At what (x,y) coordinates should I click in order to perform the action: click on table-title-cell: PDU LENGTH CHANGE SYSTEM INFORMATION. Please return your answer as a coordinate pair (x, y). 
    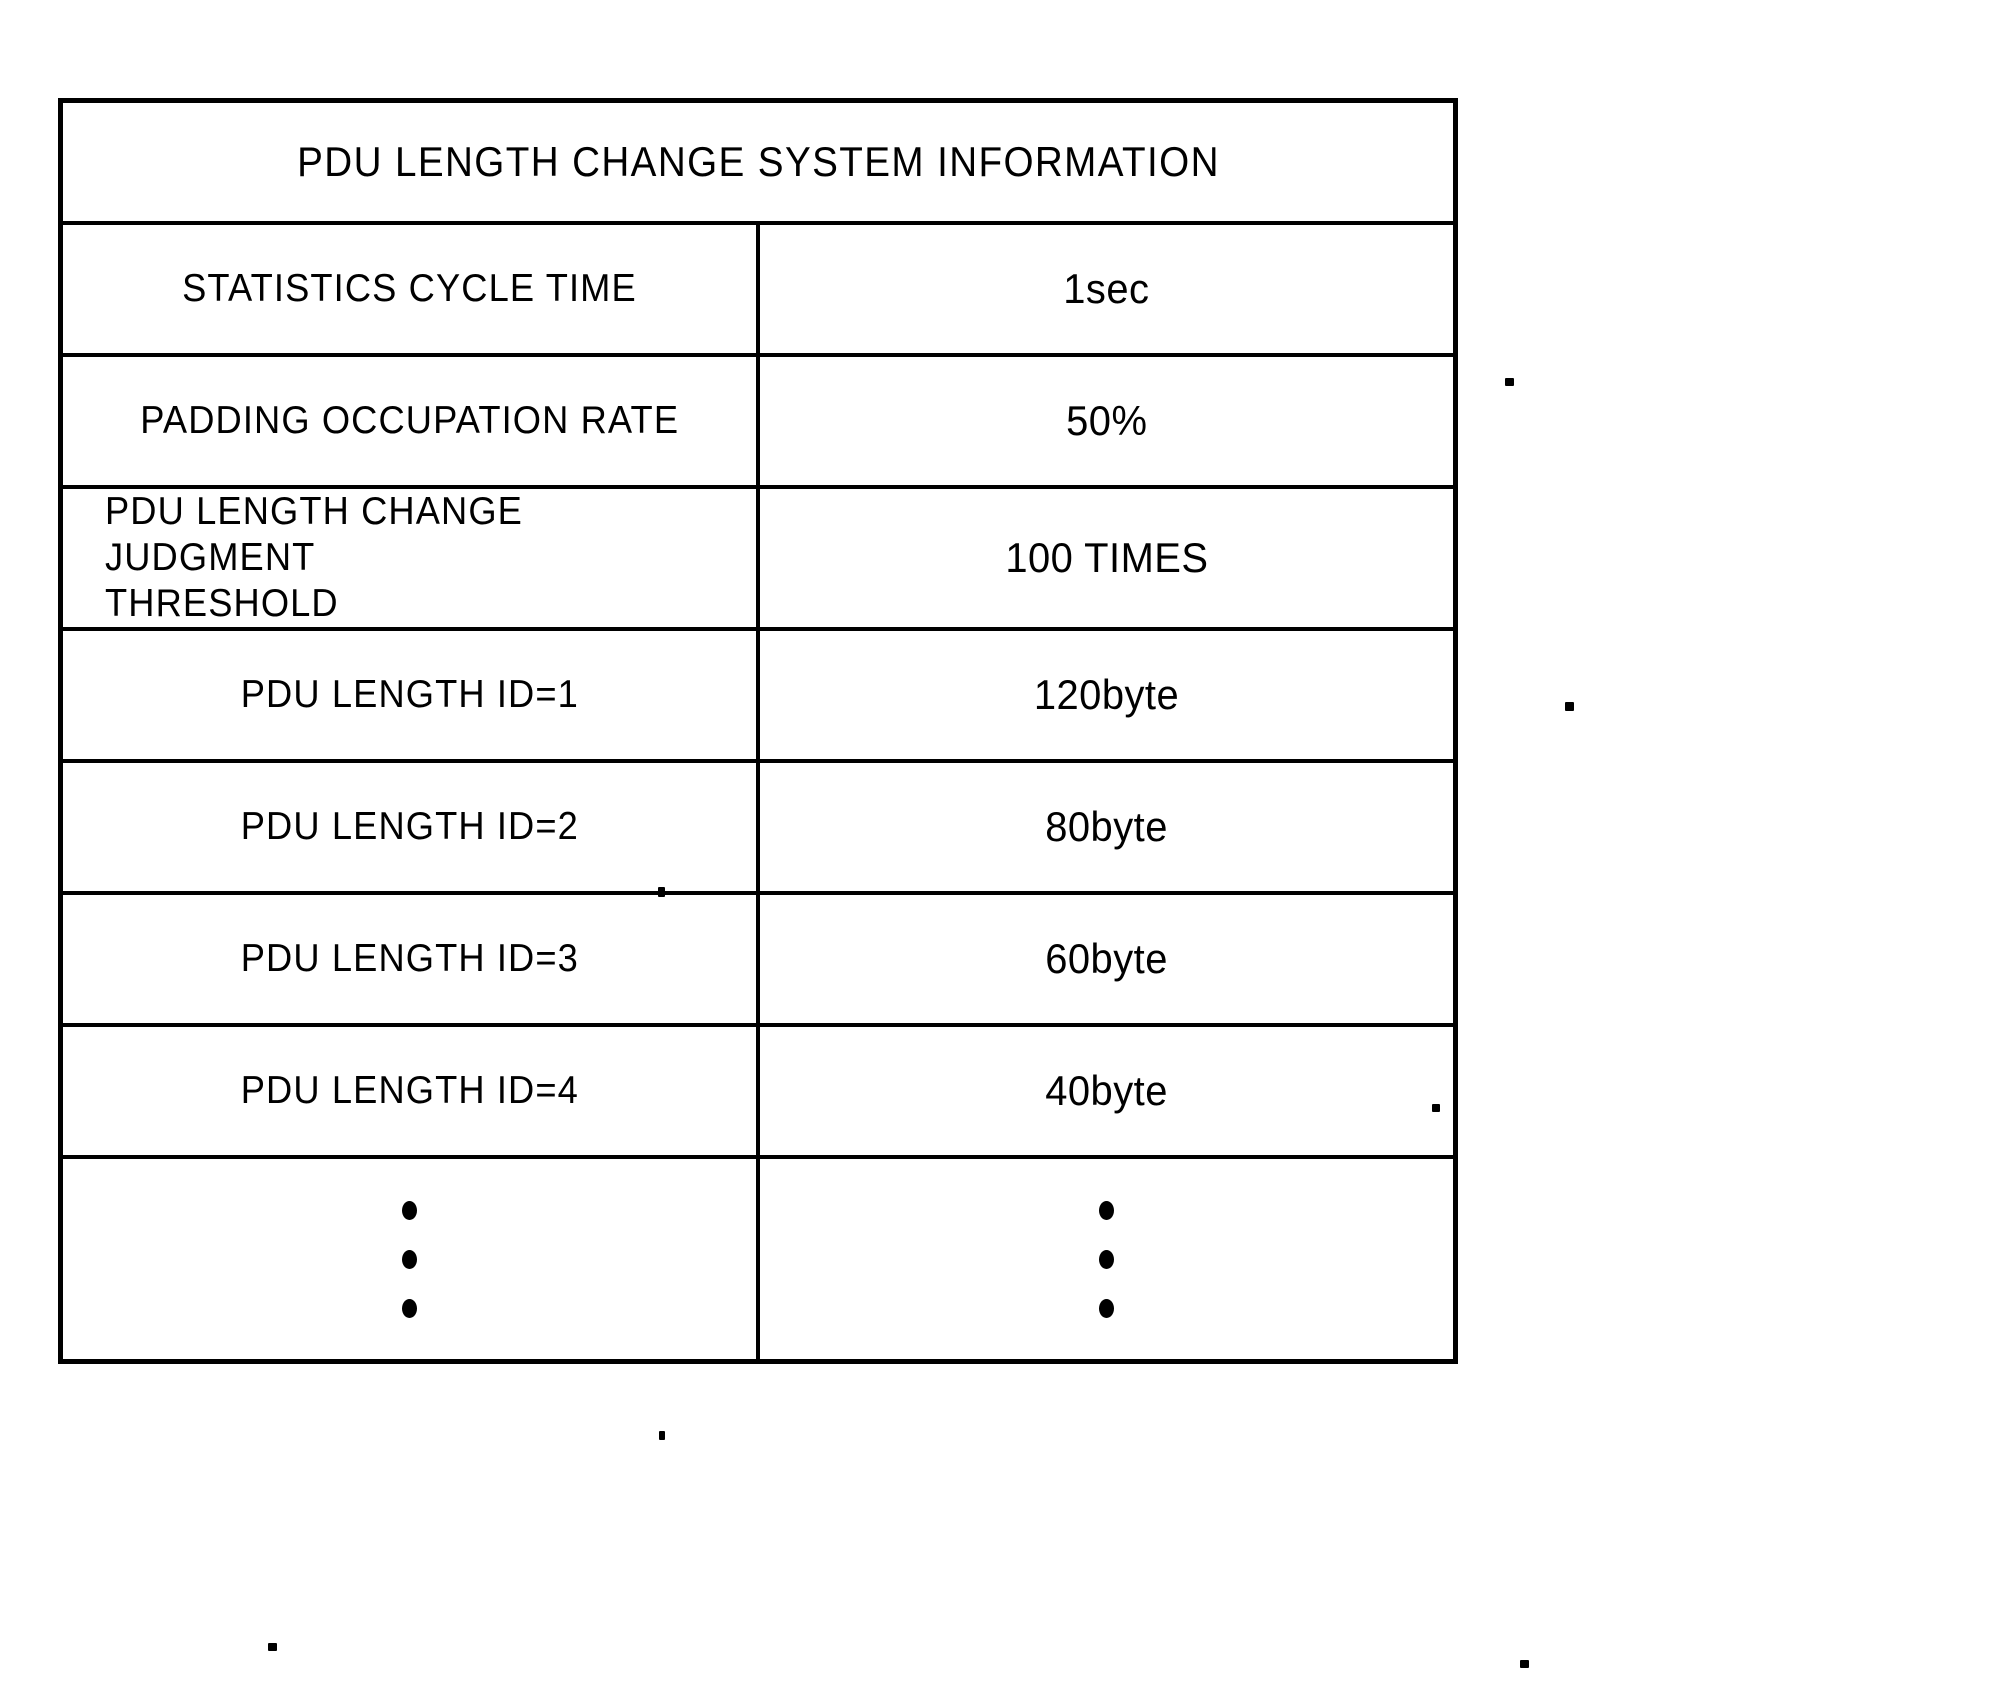
    Looking at the image, I should click on (758, 161).